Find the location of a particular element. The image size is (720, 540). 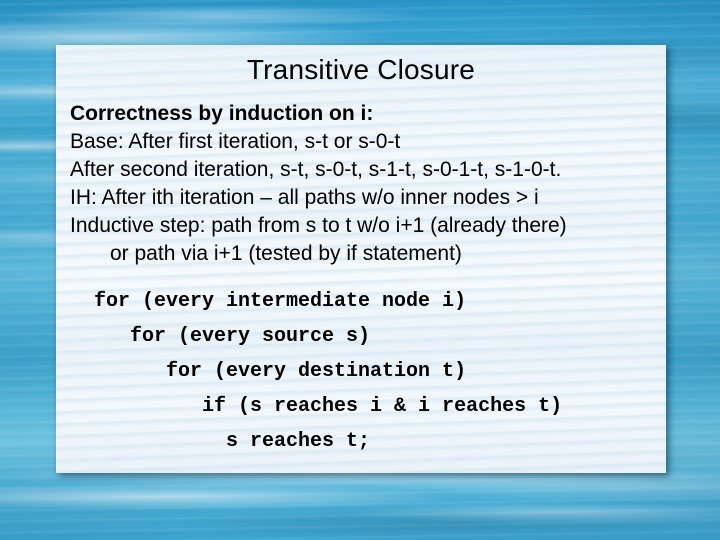

slide-title: Transitive Closure is located at coordinates (361, 69).